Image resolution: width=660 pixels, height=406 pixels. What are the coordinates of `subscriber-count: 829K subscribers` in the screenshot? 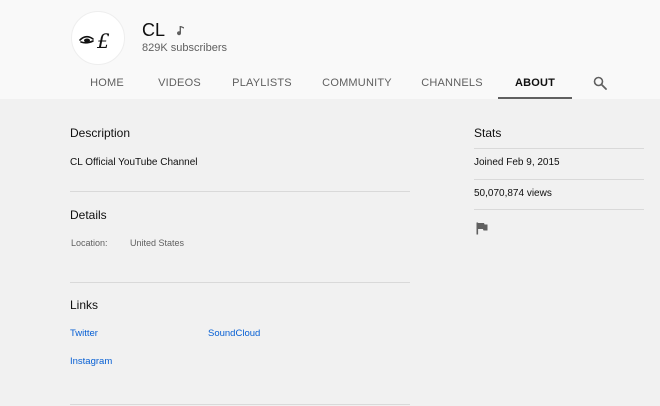 It's located at (184, 48).